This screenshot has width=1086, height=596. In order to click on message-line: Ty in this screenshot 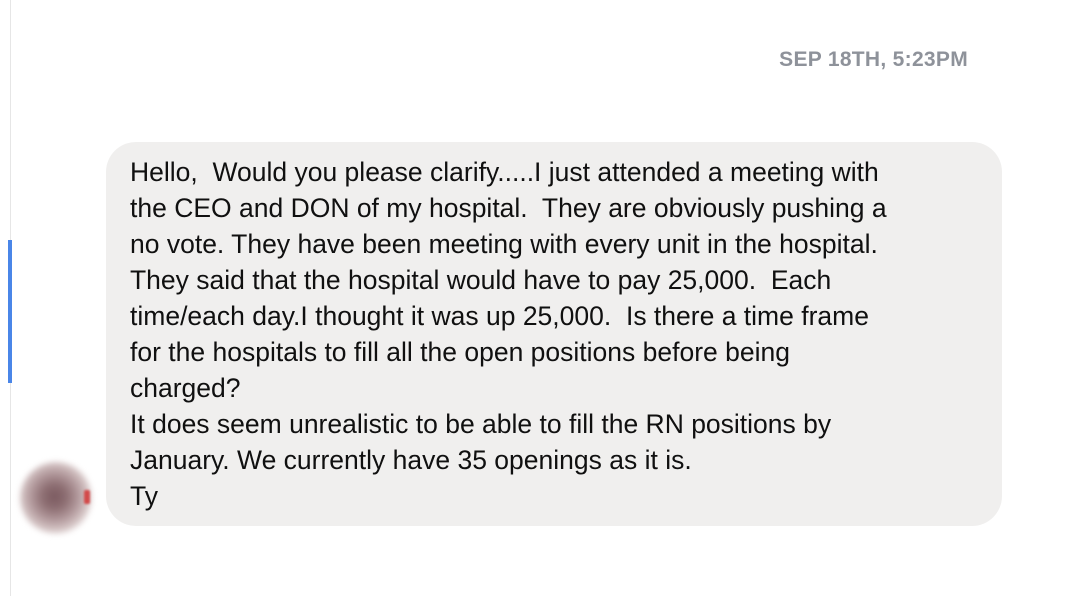, I will do `click(144, 496)`.